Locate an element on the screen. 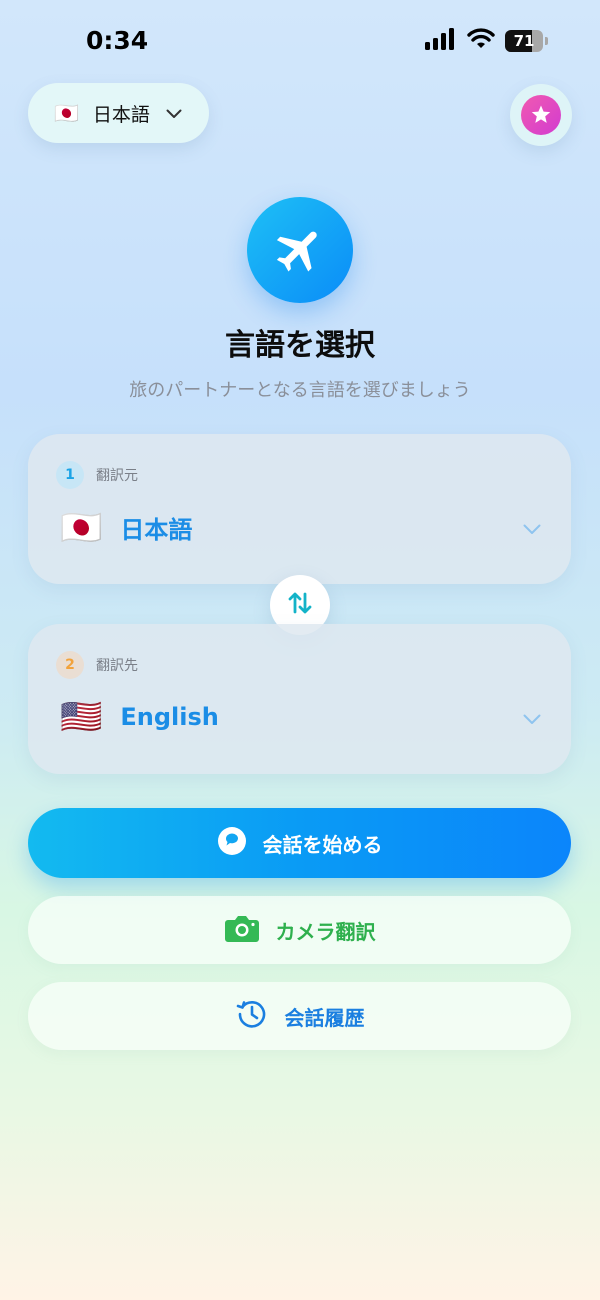  premium-button is located at coordinates (541, 115).